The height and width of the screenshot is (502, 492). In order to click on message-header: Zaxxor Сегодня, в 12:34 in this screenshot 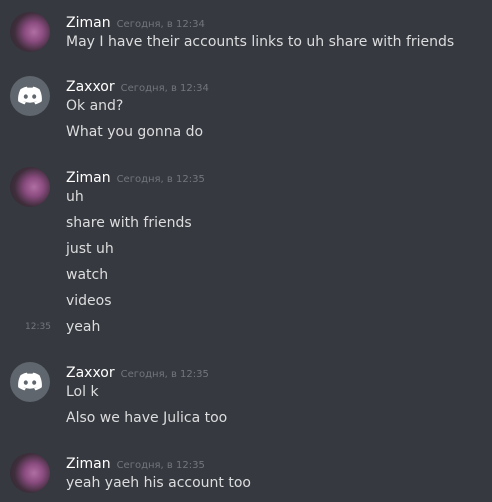, I will do `click(137, 85)`.